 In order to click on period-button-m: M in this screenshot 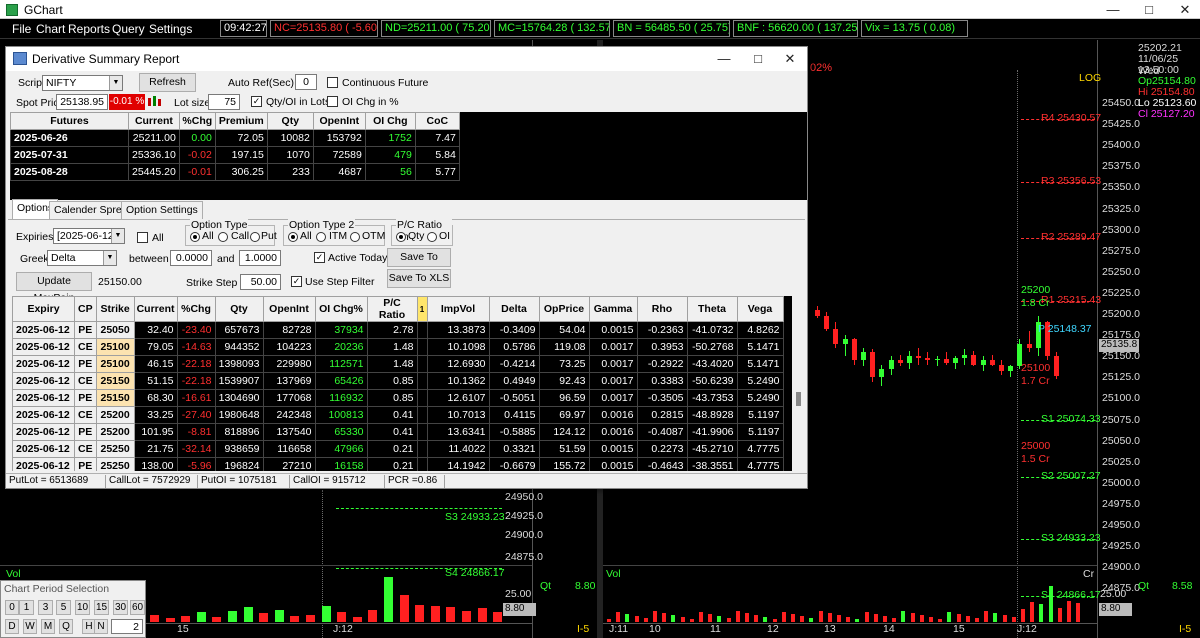, I will do `click(48, 626)`.